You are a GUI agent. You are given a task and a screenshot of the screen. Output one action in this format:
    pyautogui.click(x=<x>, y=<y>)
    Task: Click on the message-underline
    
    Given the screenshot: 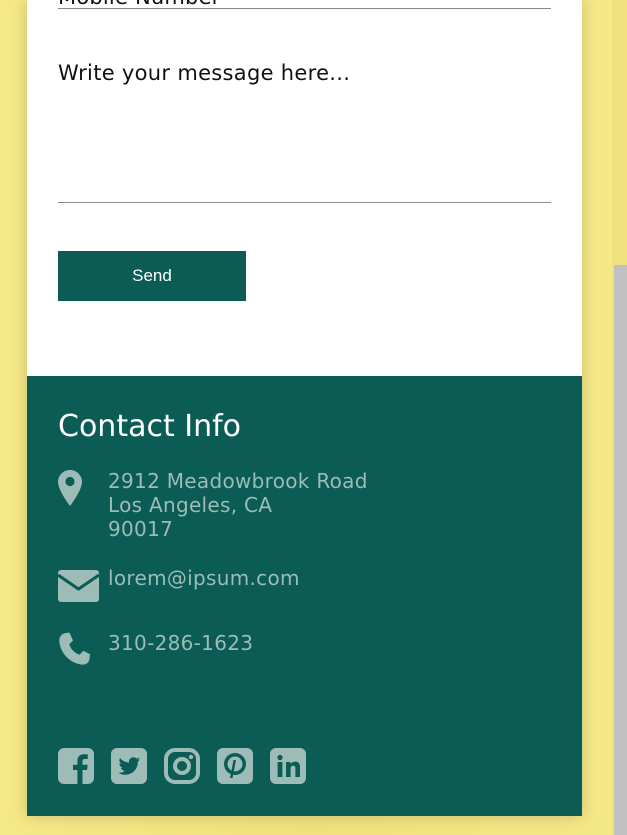 What is the action you would take?
    pyautogui.click(x=304, y=202)
    